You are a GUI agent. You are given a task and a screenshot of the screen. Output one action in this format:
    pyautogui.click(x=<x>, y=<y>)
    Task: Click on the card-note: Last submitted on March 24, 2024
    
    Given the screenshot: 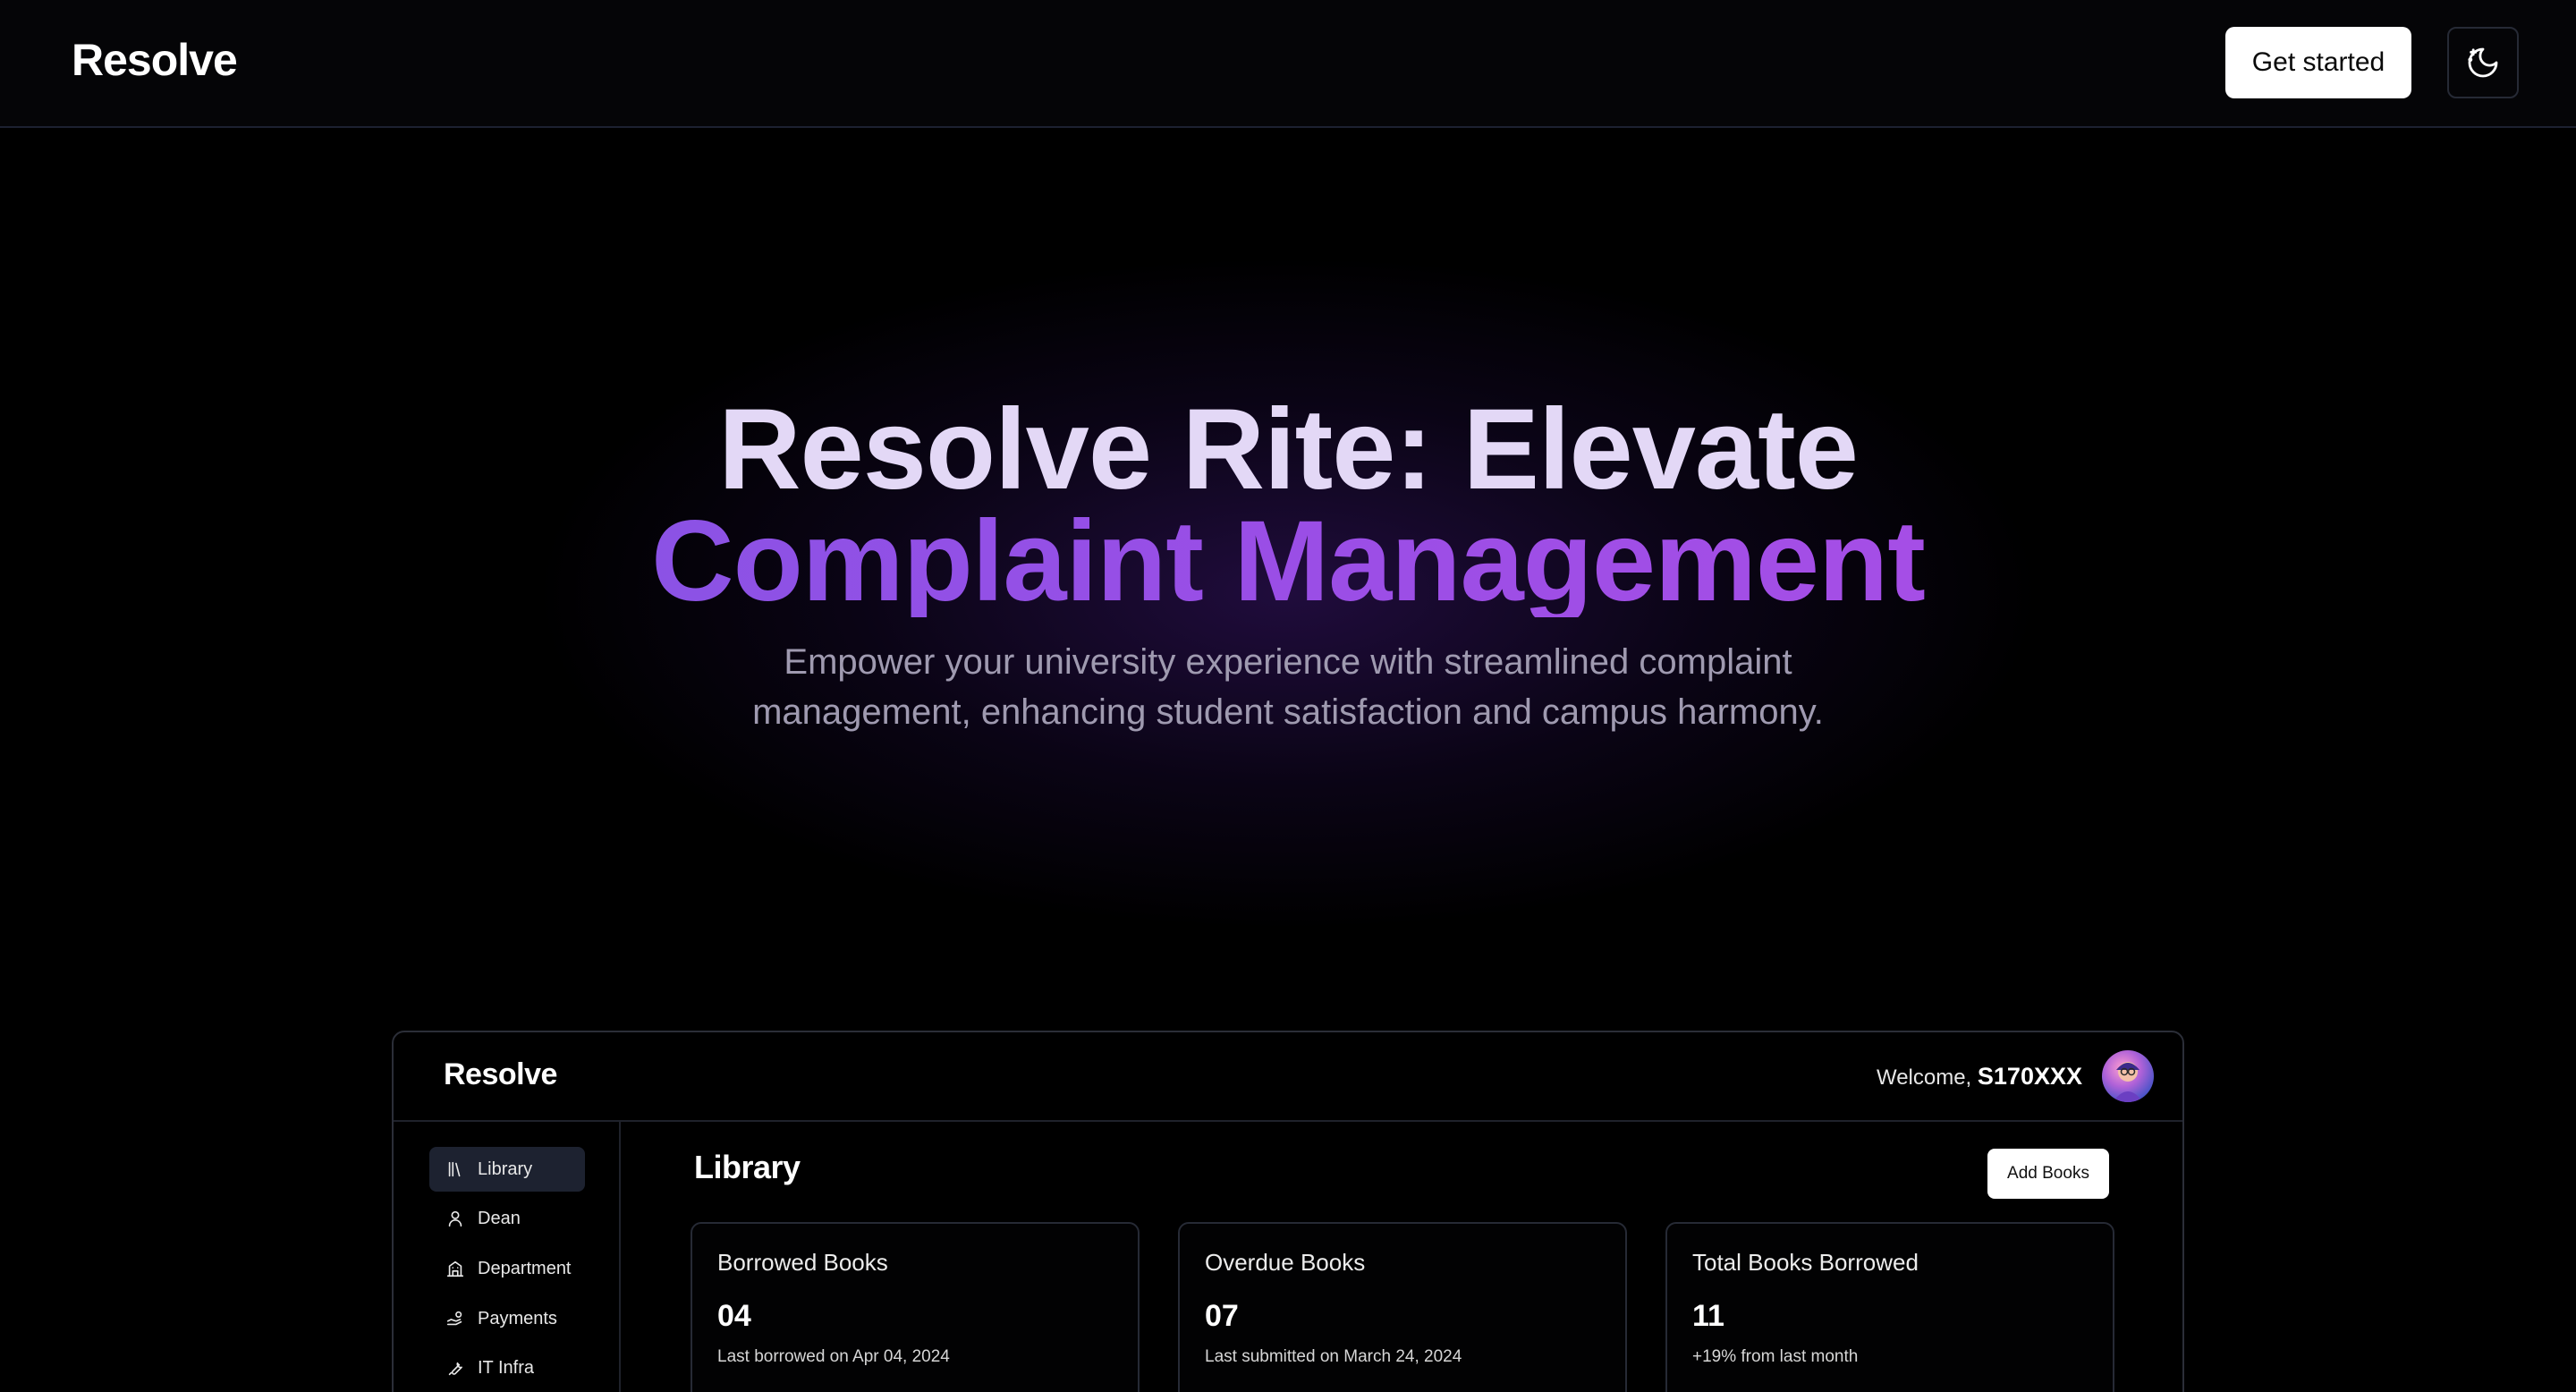 What is the action you would take?
    pyautogui.click(x=1333, y=1356)
    